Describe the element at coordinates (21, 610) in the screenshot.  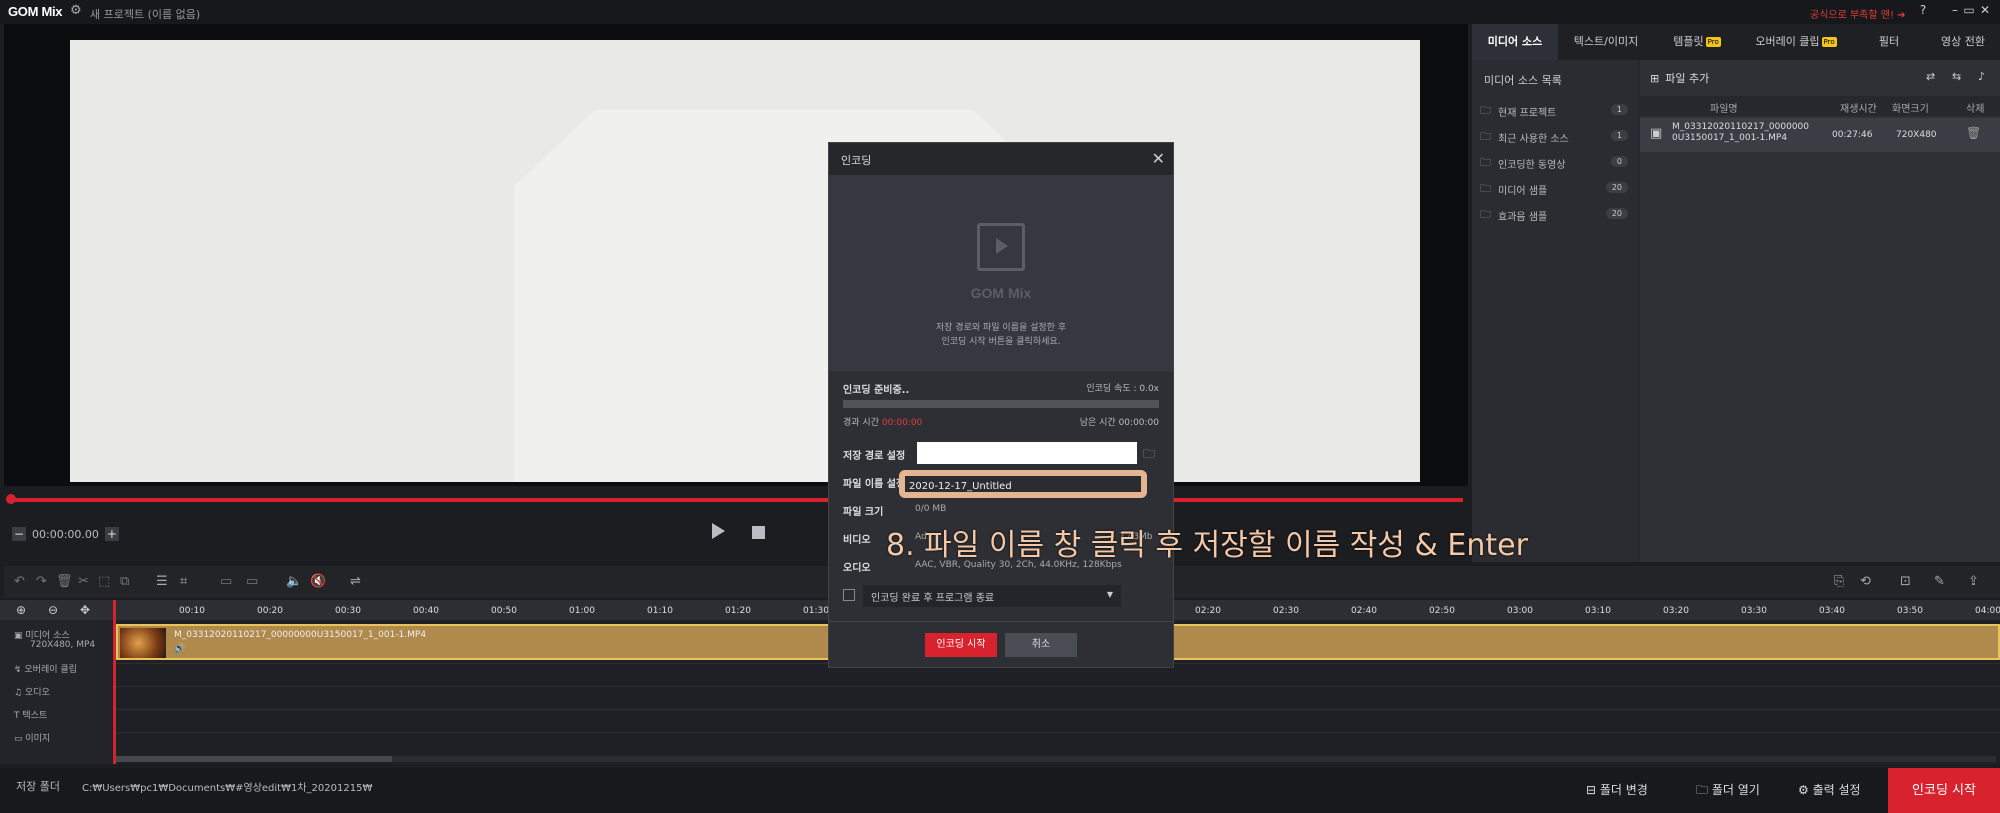
I see `zoom-in-icon: ⊕` at that location.